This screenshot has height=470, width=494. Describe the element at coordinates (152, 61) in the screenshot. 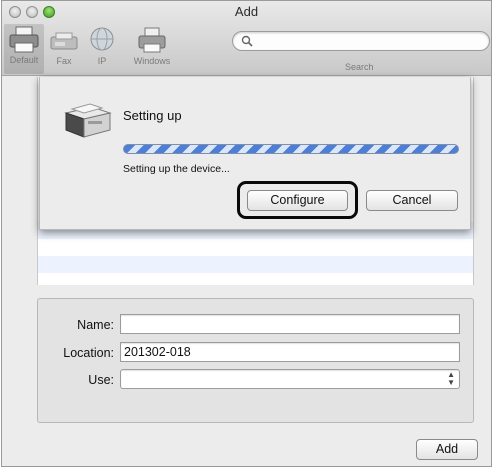

I see `toolbar-windows-label: Windows` at that location.